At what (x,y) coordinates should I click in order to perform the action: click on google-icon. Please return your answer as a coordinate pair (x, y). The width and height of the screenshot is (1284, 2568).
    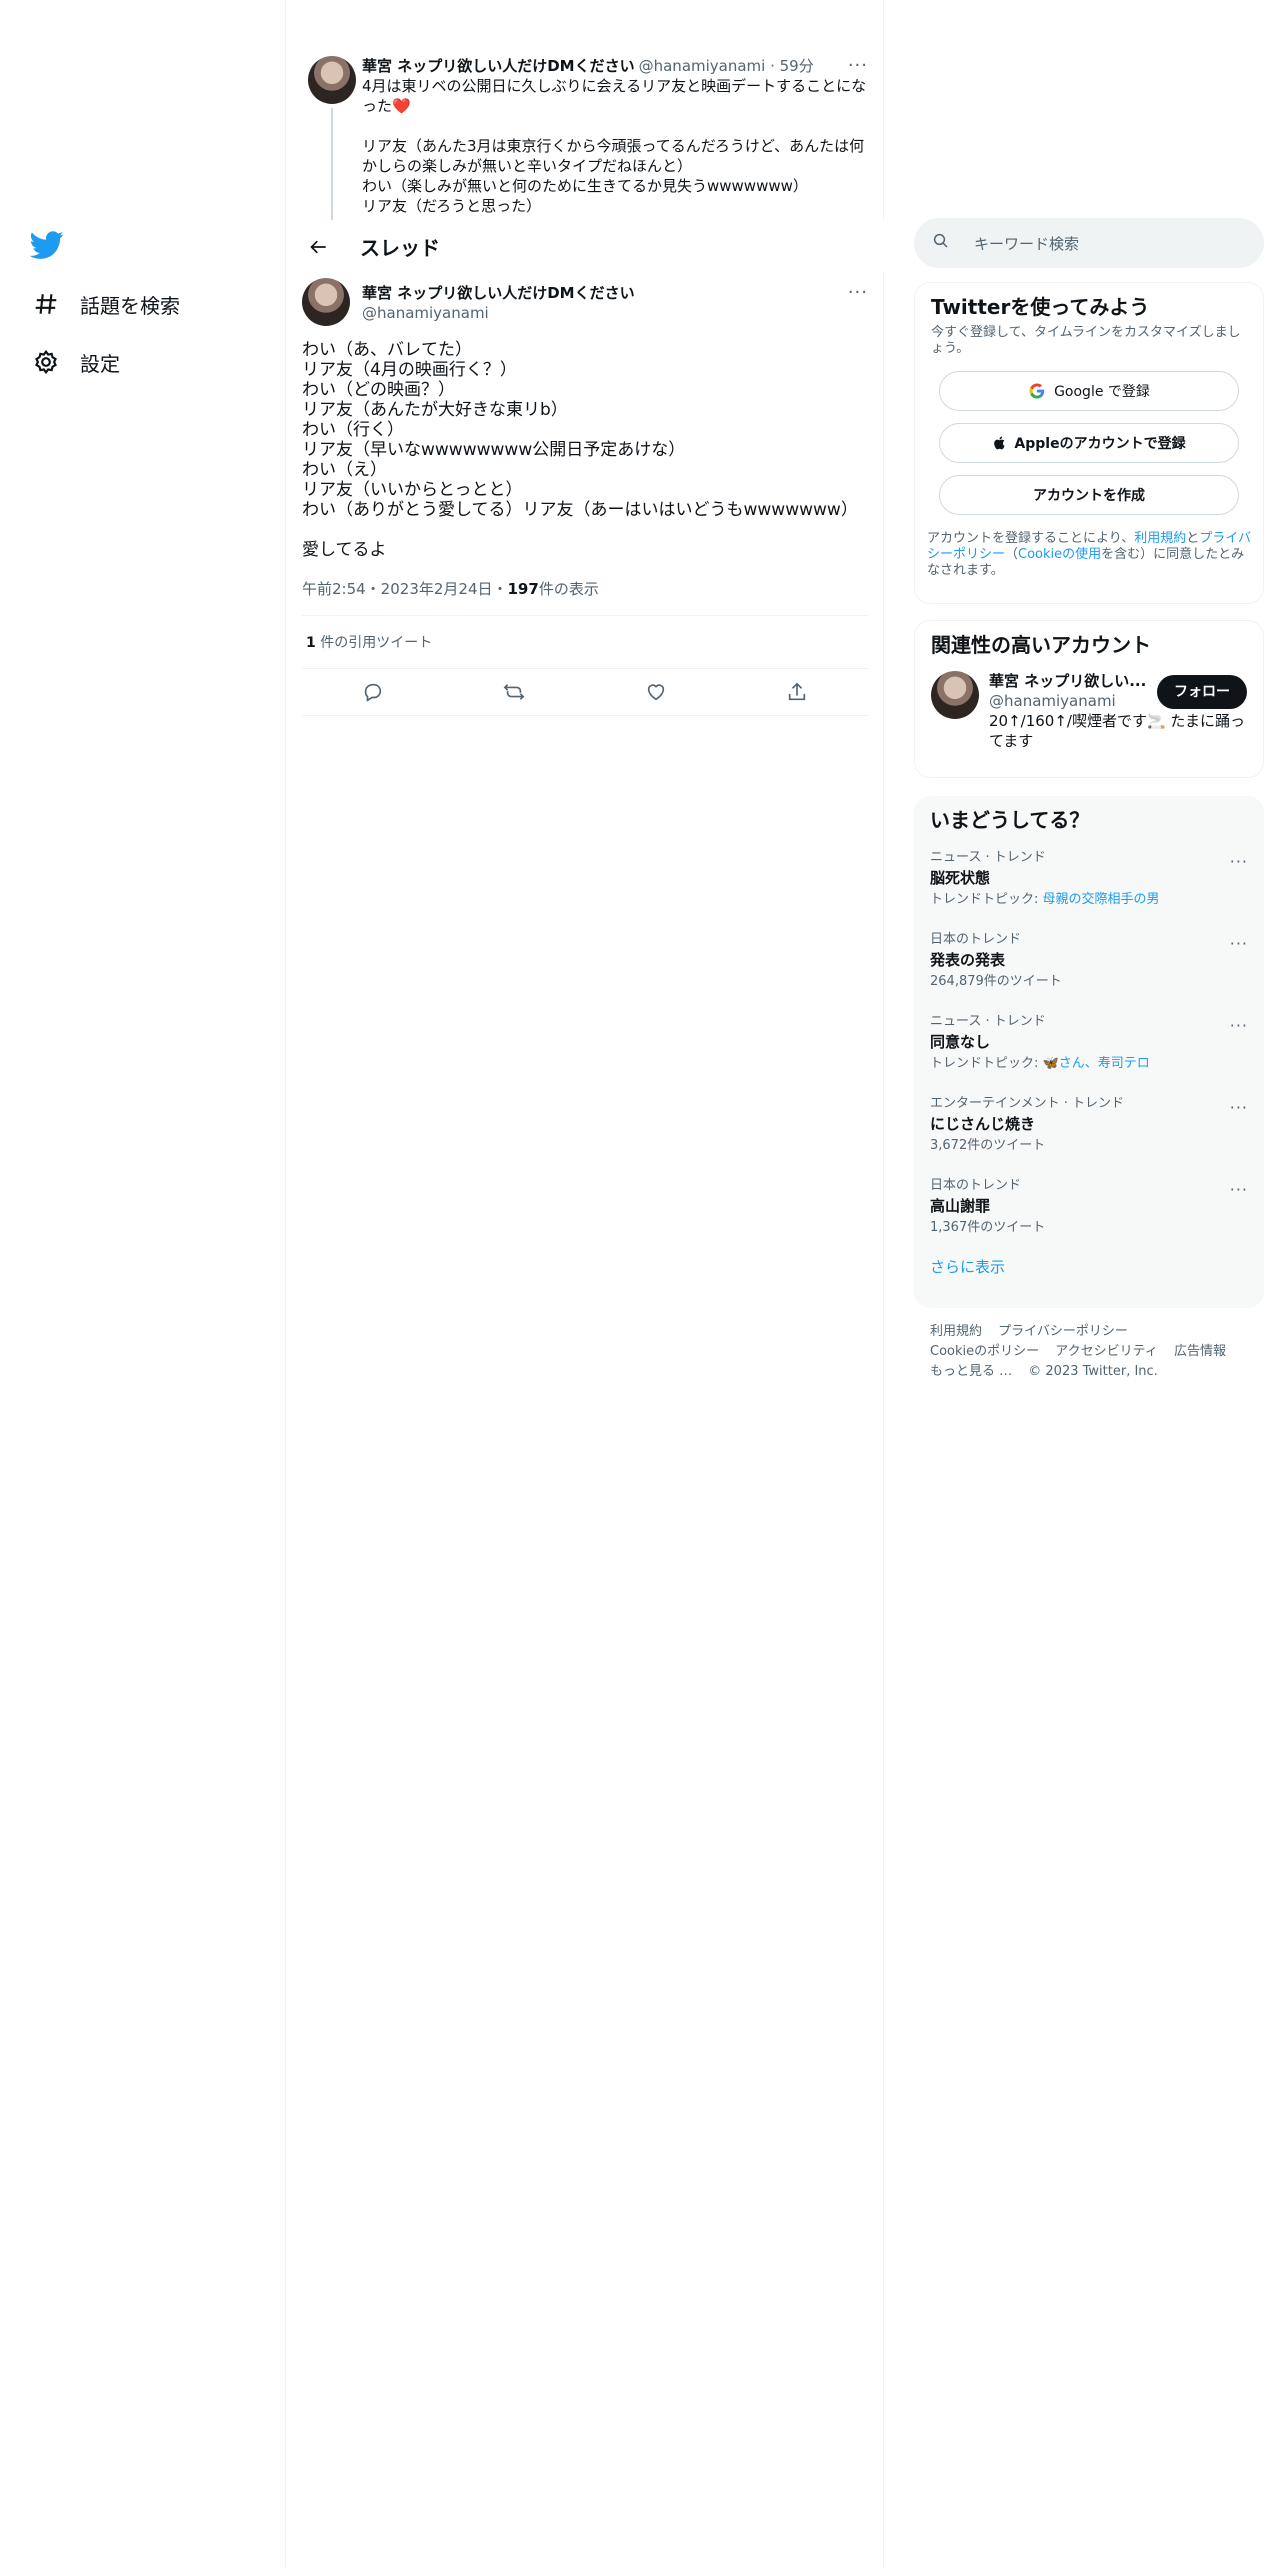
    Looking at the image, I should click on (1037, 391).